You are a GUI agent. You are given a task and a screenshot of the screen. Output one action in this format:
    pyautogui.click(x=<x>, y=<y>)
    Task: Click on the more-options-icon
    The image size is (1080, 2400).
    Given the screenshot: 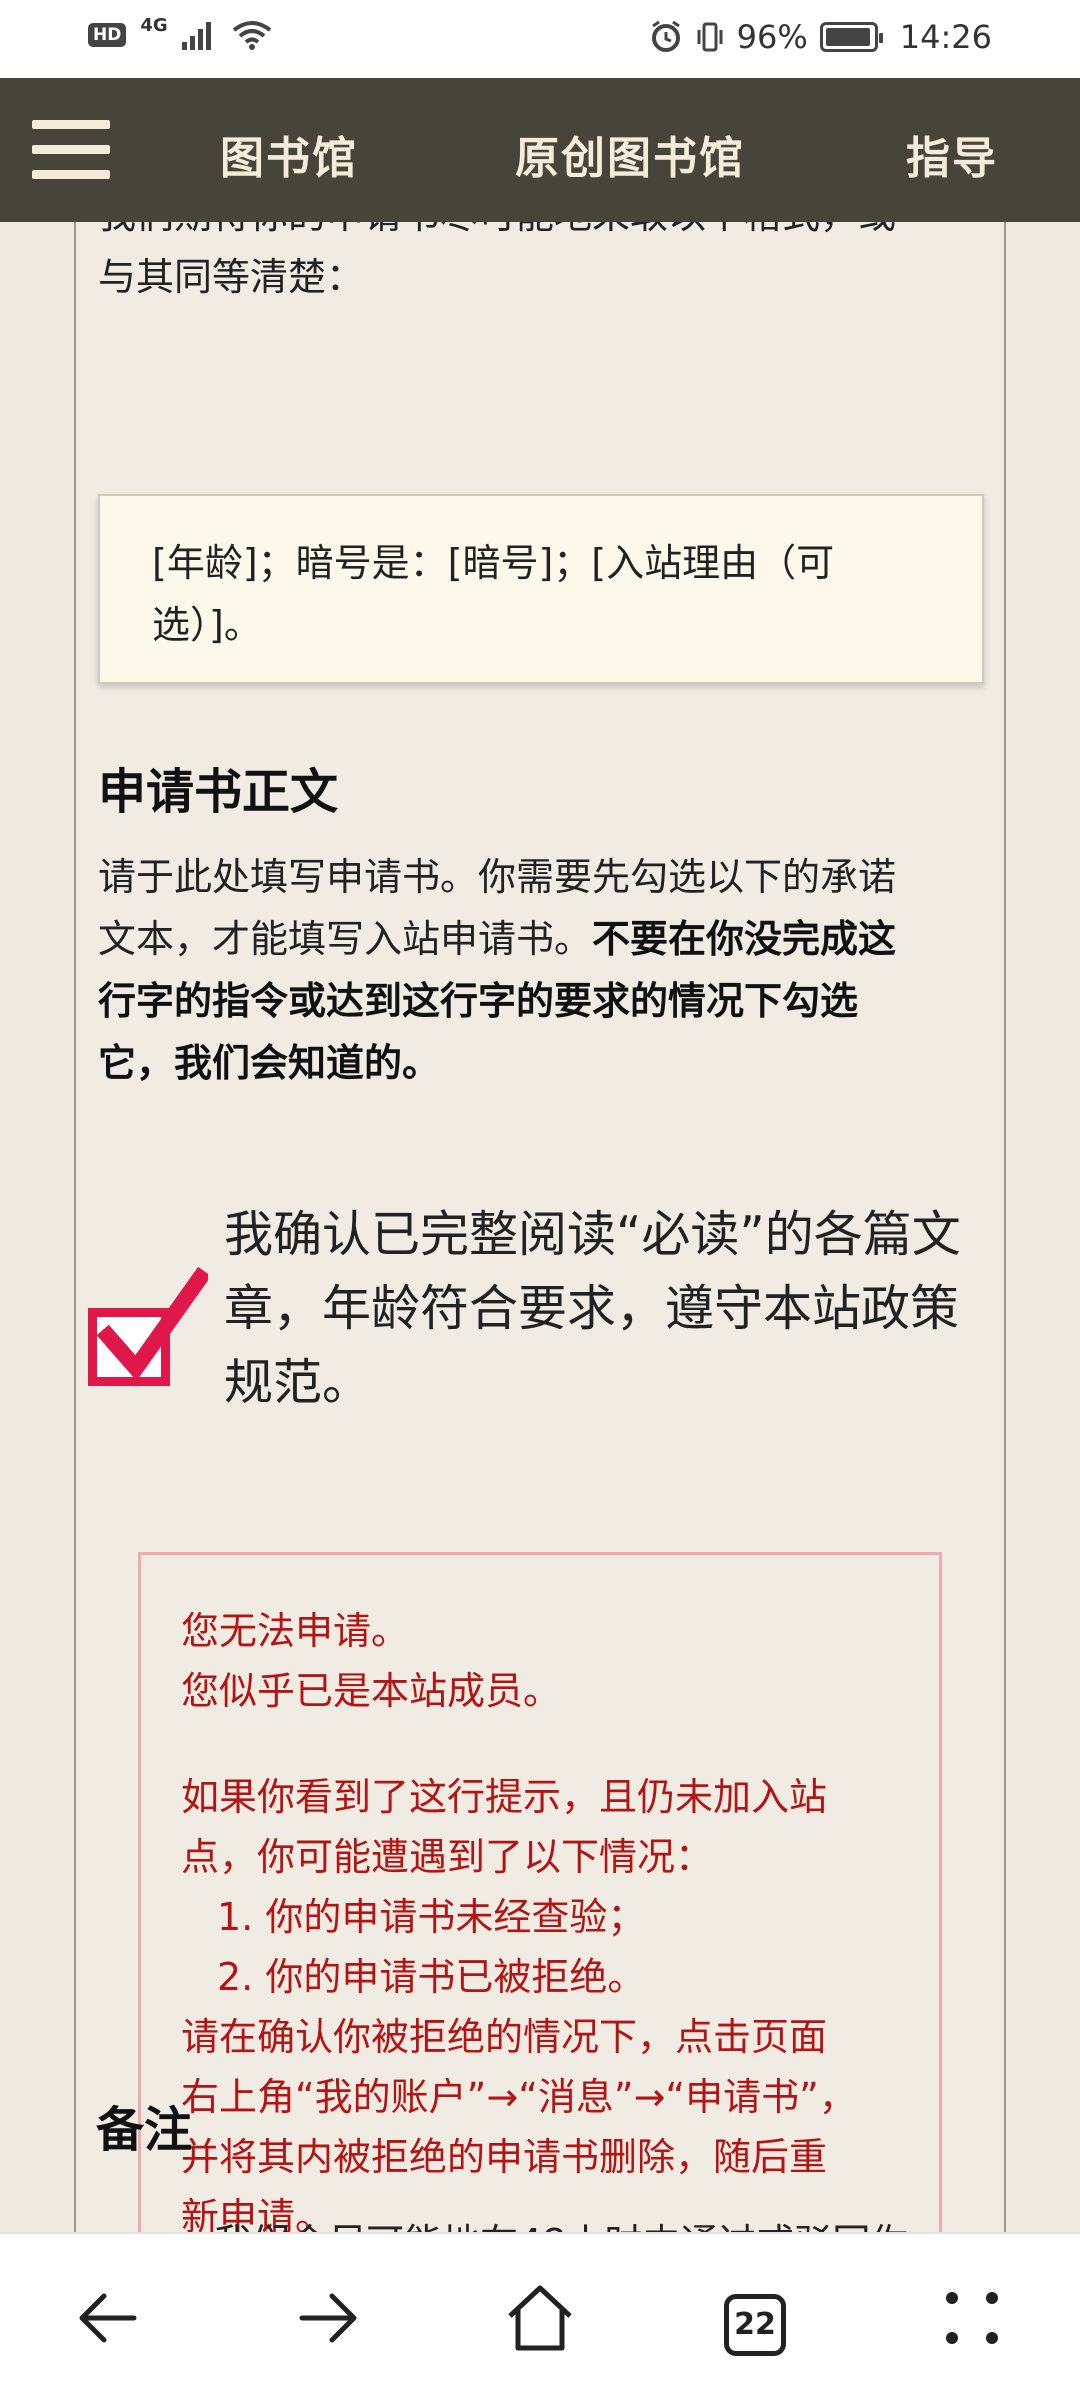 What is the action you would take?
    pyautogui.click(x=972, y=2318)
    